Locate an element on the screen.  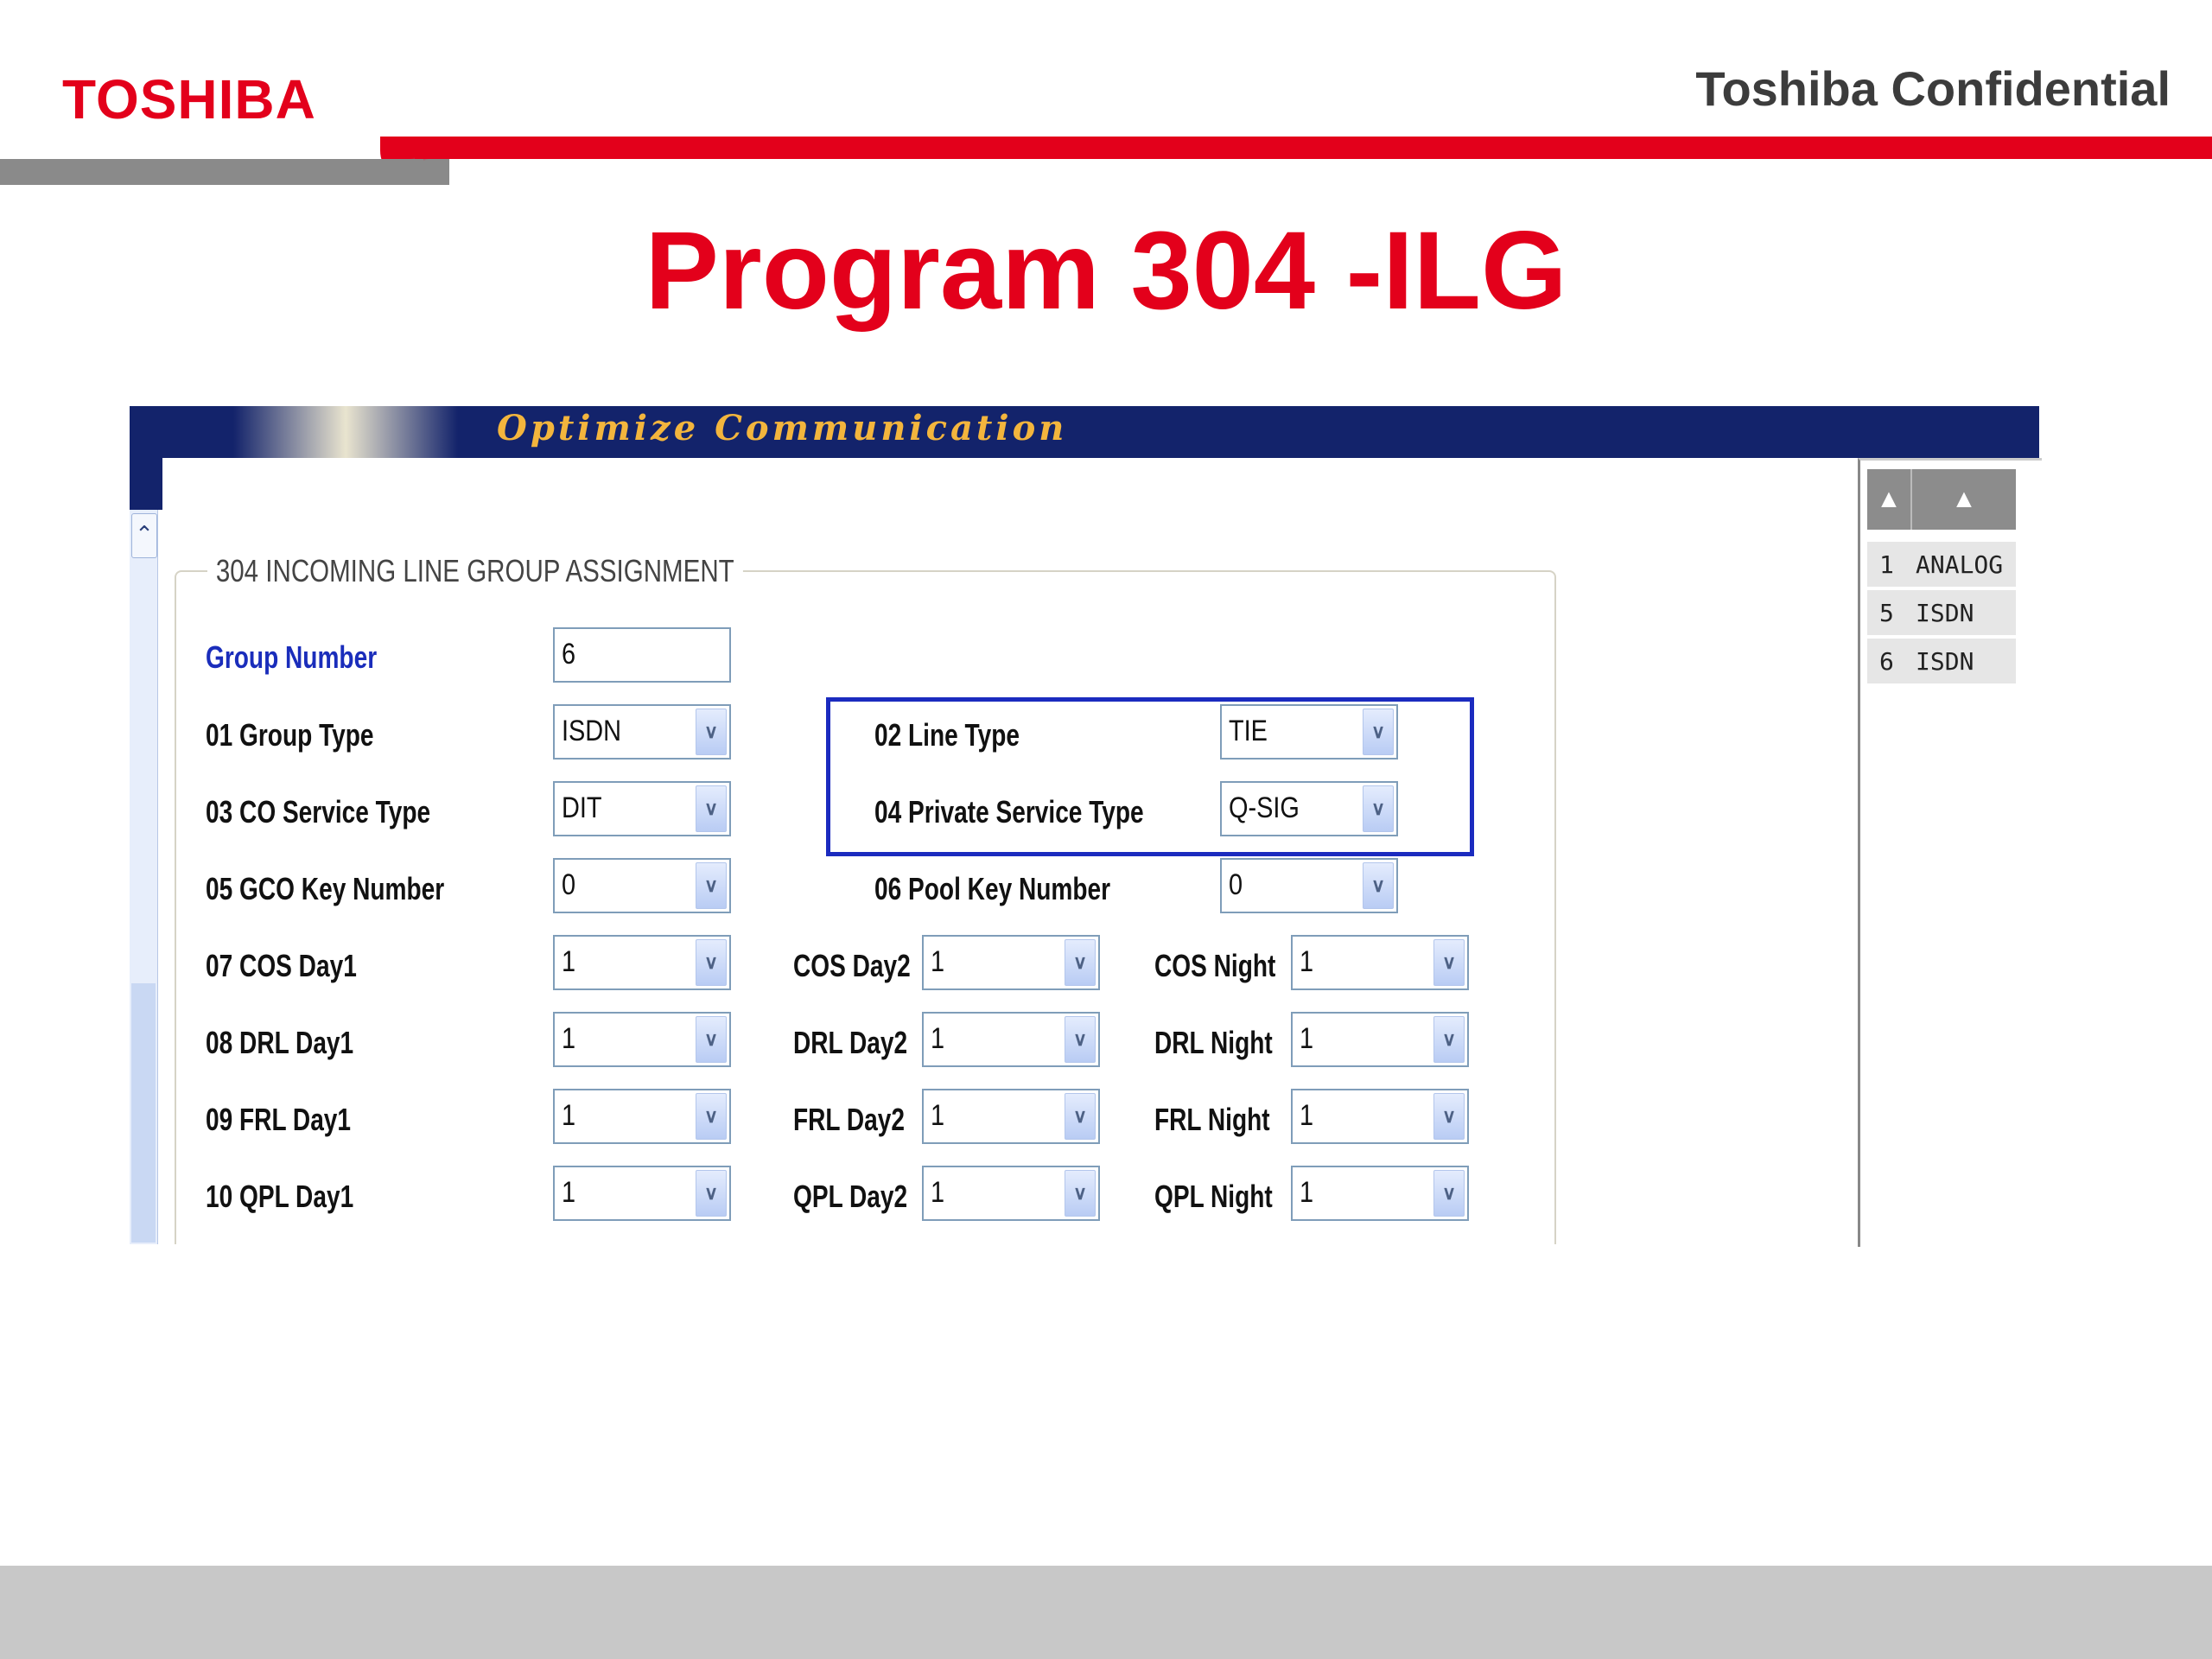
toshiba-logo: TOSHIBA is located at coordinates (189, 99).